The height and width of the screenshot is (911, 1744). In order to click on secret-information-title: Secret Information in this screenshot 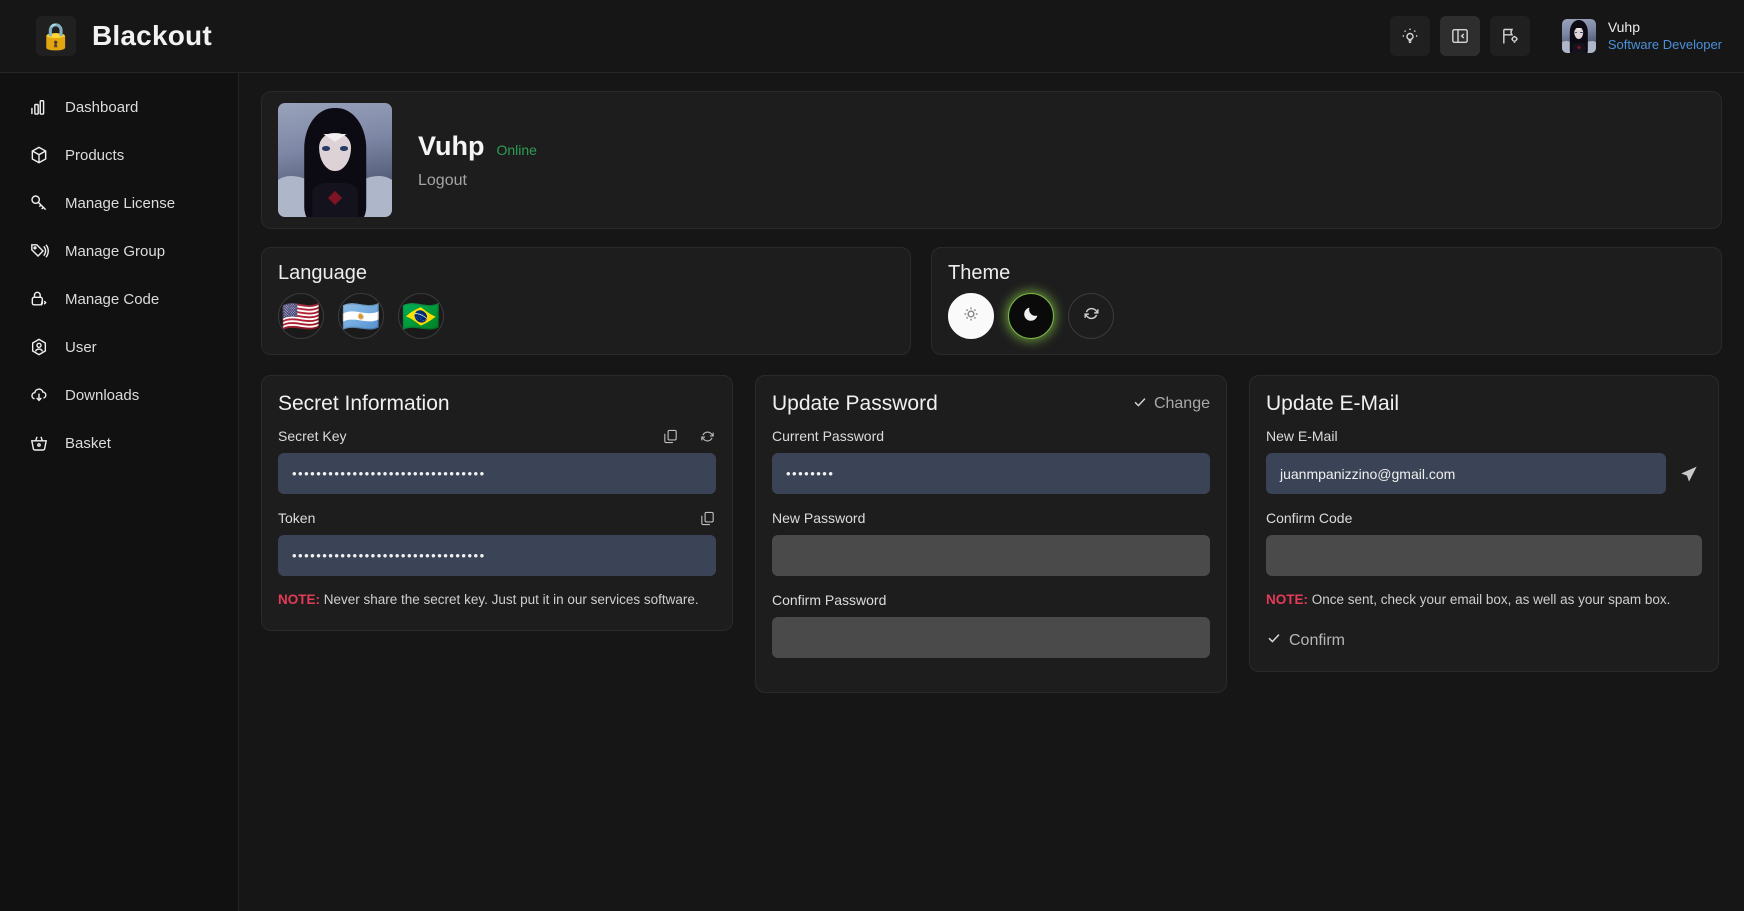, I will do `click(364, 403)`.